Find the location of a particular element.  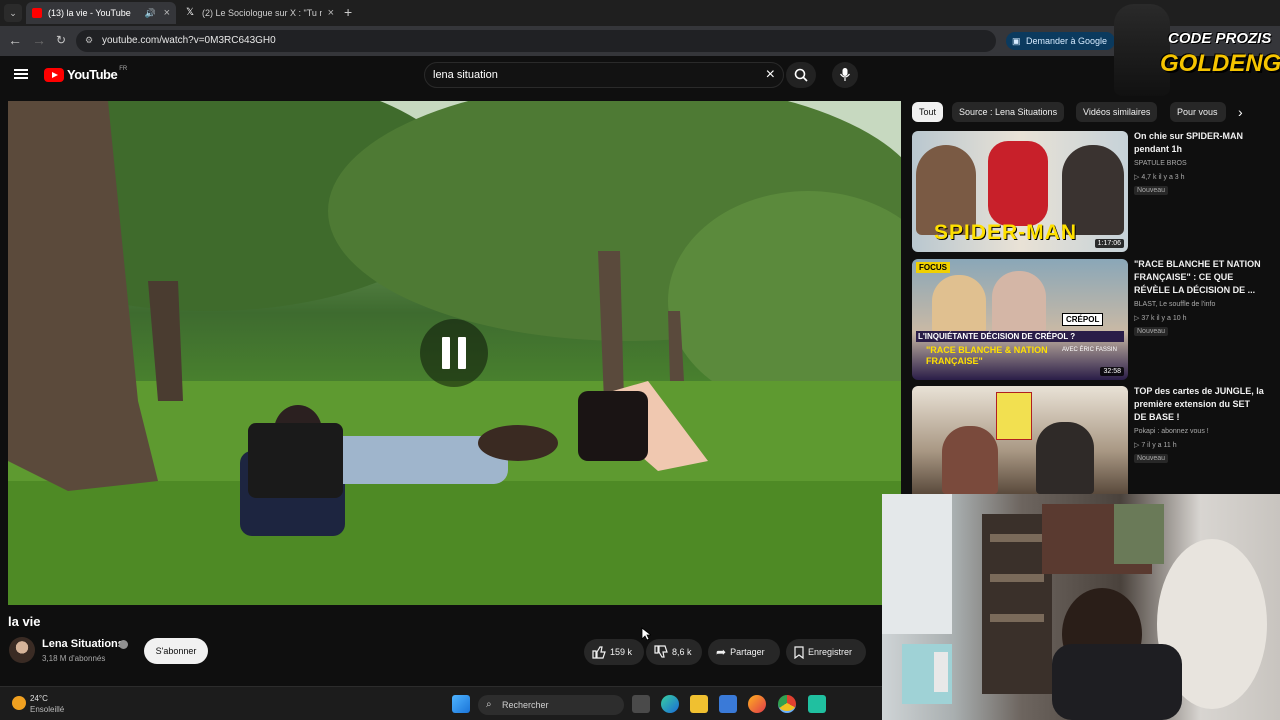

back-arrow-icon: ← is located at coordinates (15, 40).